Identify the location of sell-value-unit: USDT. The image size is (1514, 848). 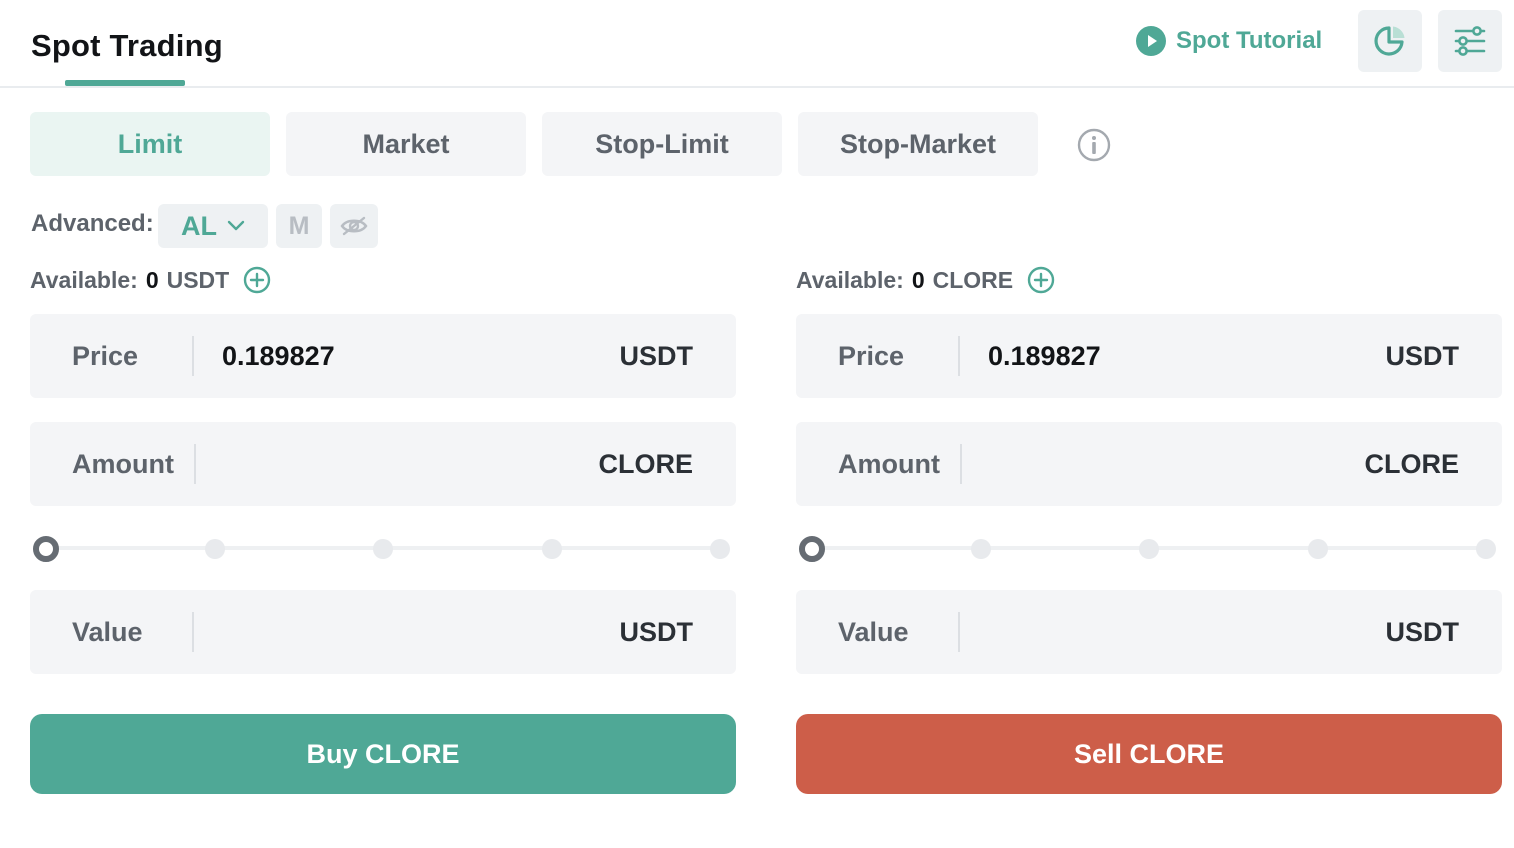
(1422, 631).